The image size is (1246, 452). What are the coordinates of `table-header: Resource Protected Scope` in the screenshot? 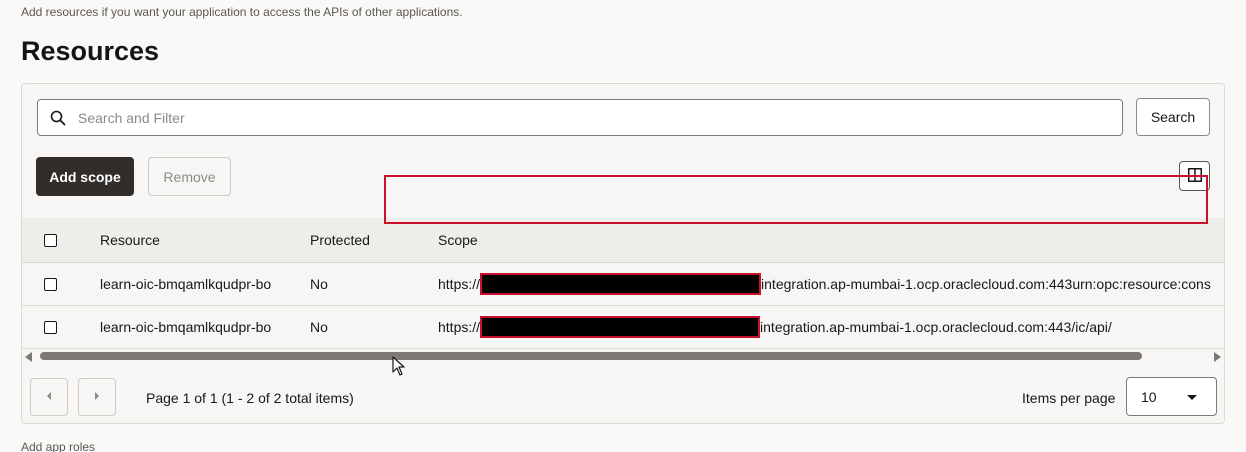 It's located at (623, 240).